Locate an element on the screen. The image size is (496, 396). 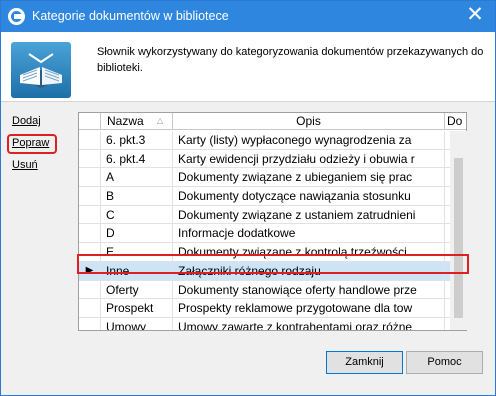
cell-description: Umowy zawarte z kontrahentami oraz różne is located at coordinates (309, 323).